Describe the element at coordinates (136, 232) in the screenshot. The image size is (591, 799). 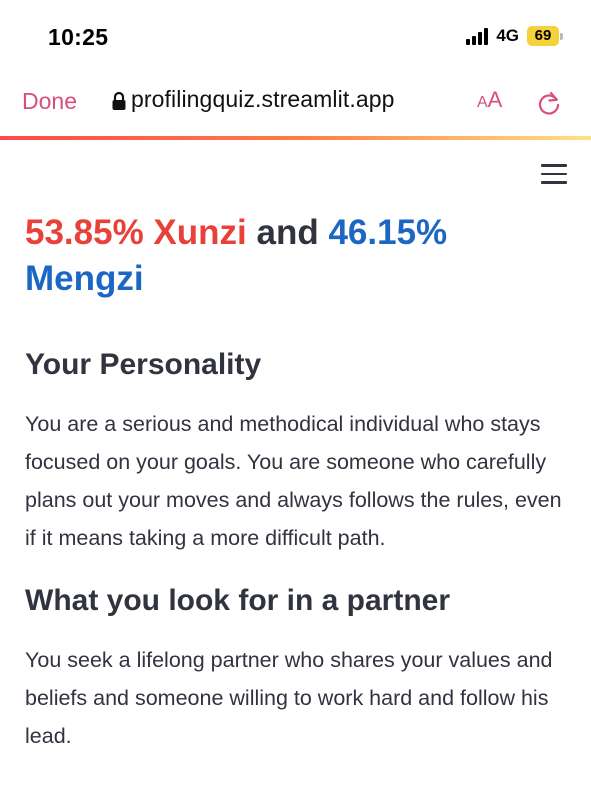
I see `xunzi-percentage: 53.85% Xunzi` at that location.